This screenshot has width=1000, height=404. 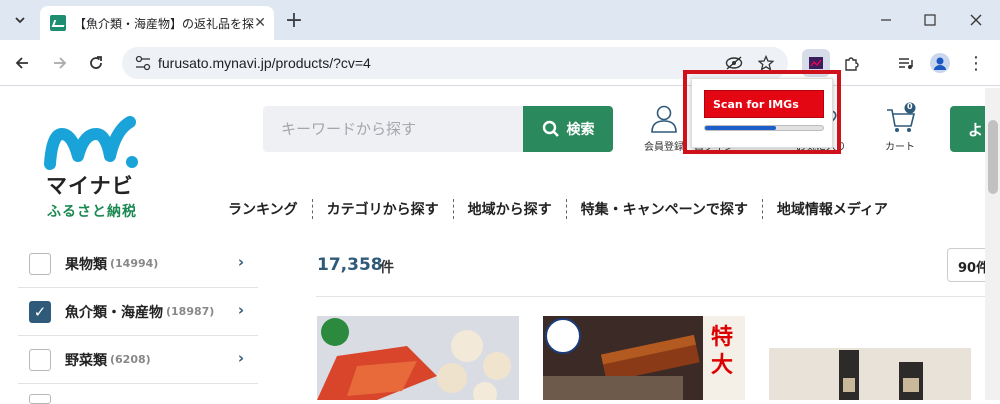 What do you see at coordinates (60, 63) in the screenshot?
I see `forward-icon` at bounding box center [60, 63].